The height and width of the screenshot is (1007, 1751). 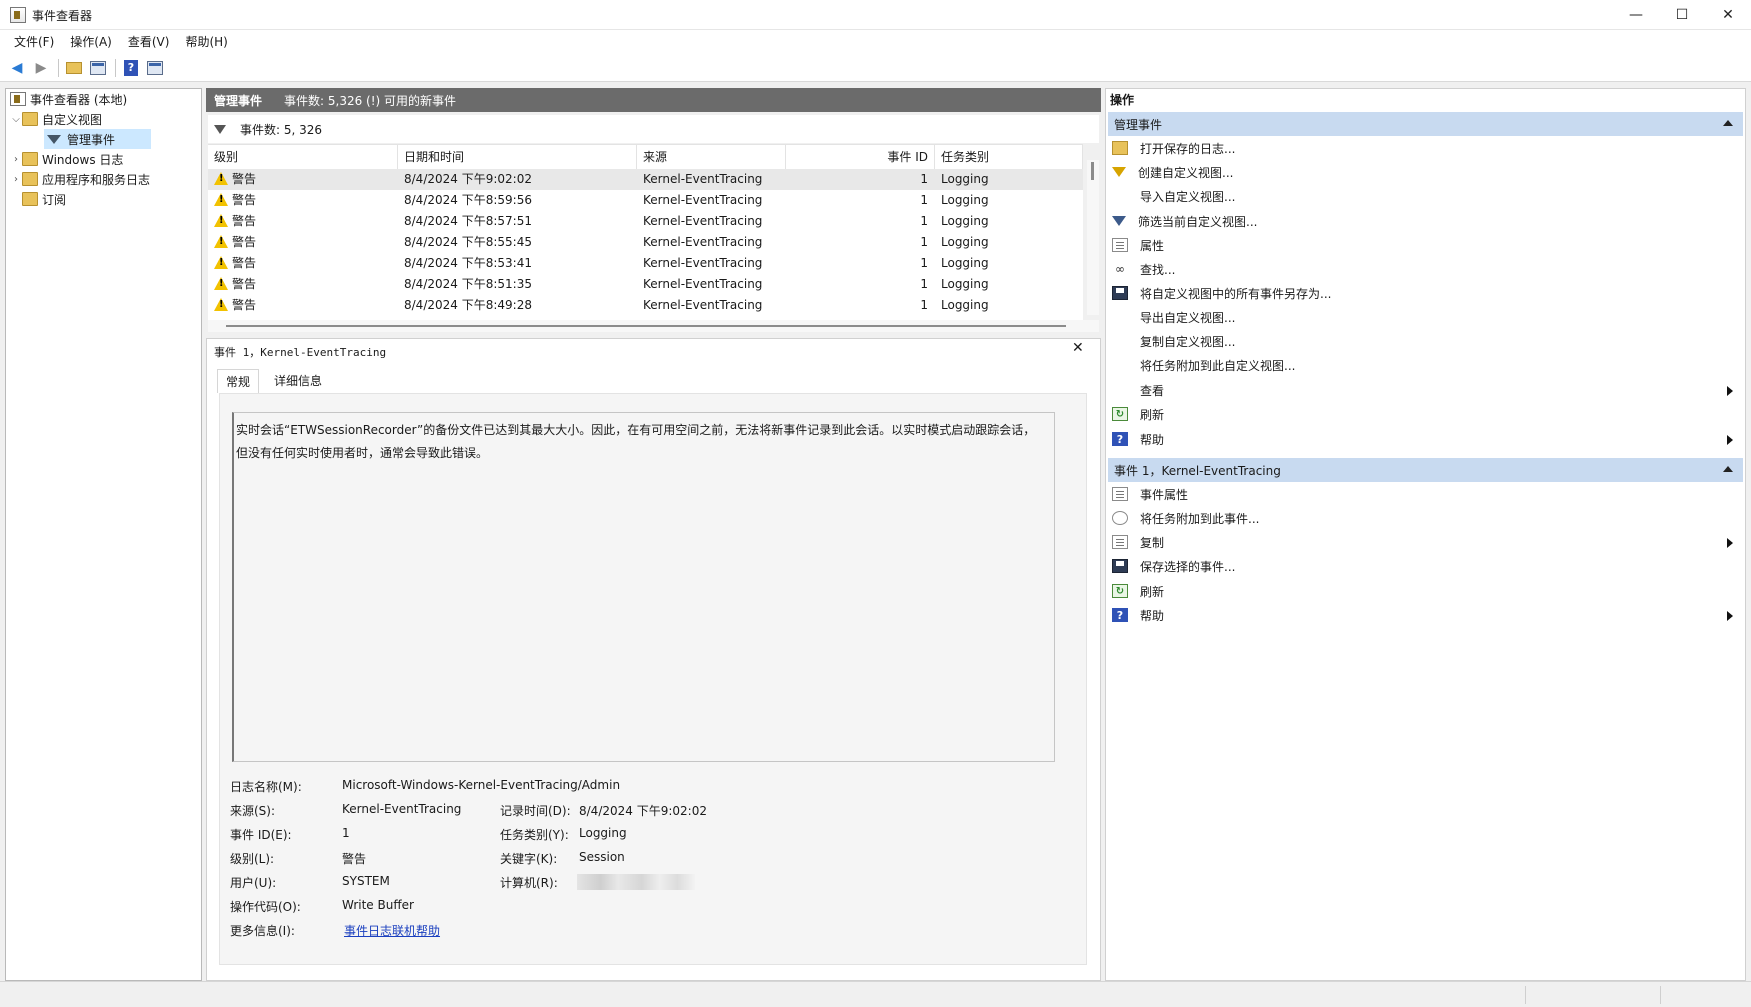 What do you see at coordinates (402, 809) in the screenshot?
I see `source-value: Kernel-EventTracing` at bounding box center [402, 809].